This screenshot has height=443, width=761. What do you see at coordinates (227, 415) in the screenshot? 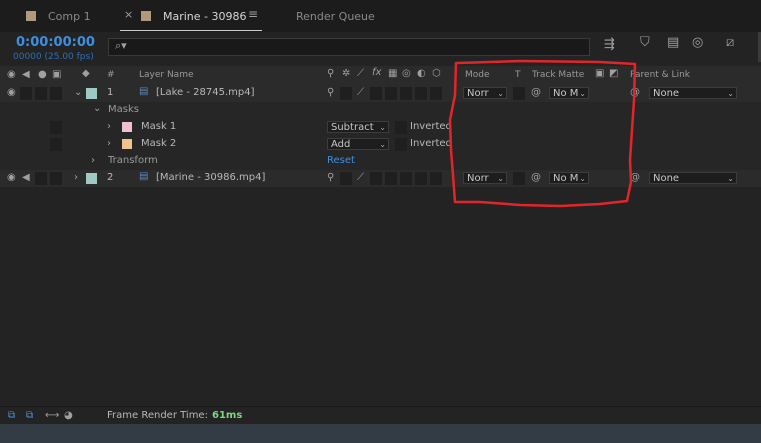
I see `frame-render-time-value: 61ms` at bounding box center [227, 415].